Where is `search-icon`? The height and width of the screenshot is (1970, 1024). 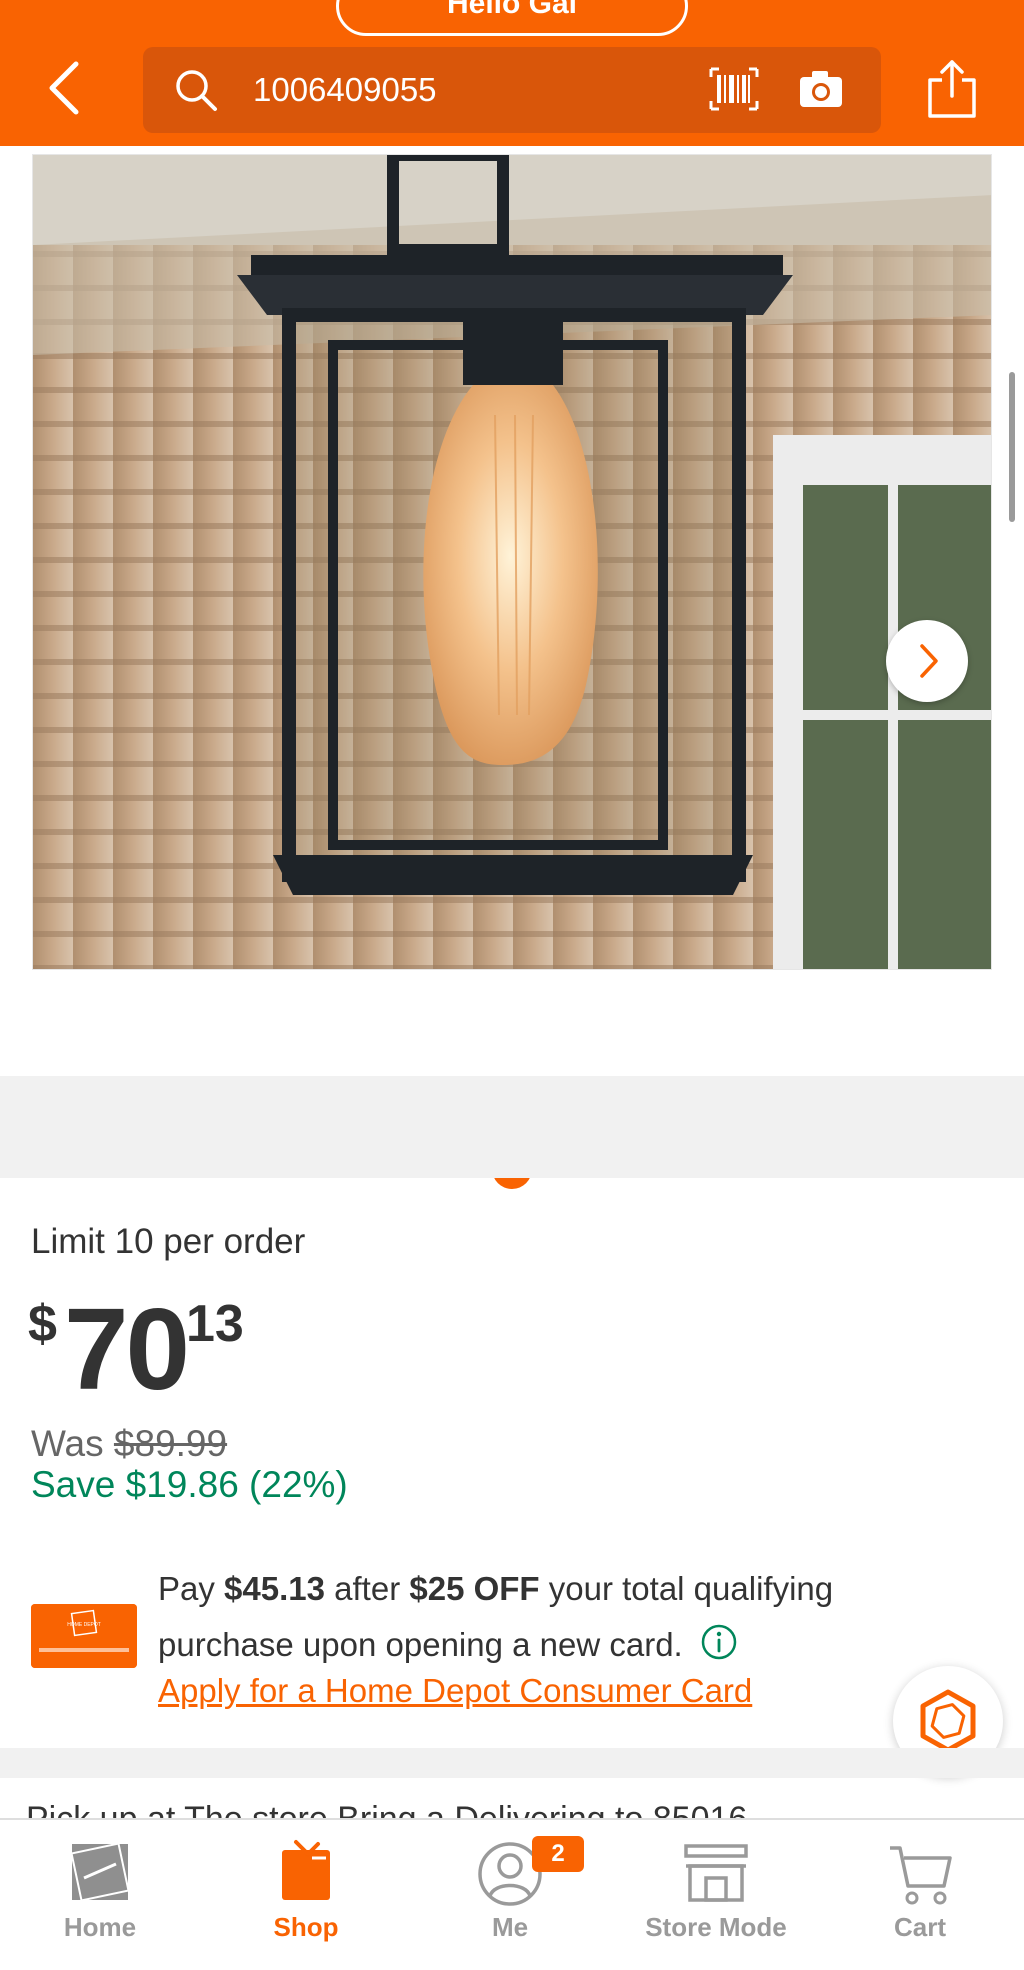 search-icon is located at coordinates (196, 90).